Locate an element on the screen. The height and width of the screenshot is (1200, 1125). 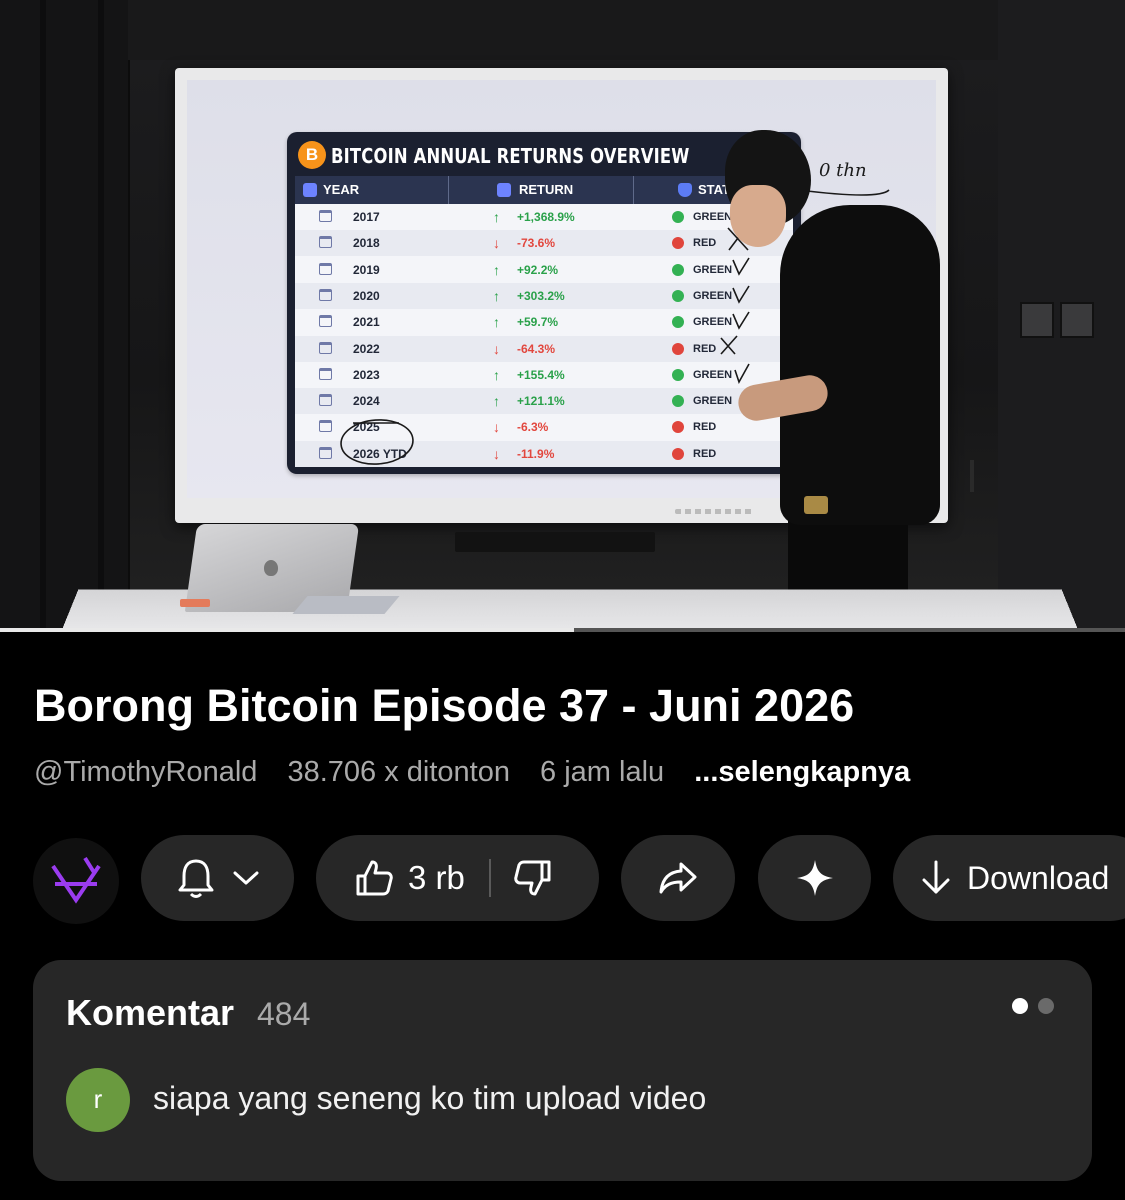
divider is located at coordinates (489, 878).